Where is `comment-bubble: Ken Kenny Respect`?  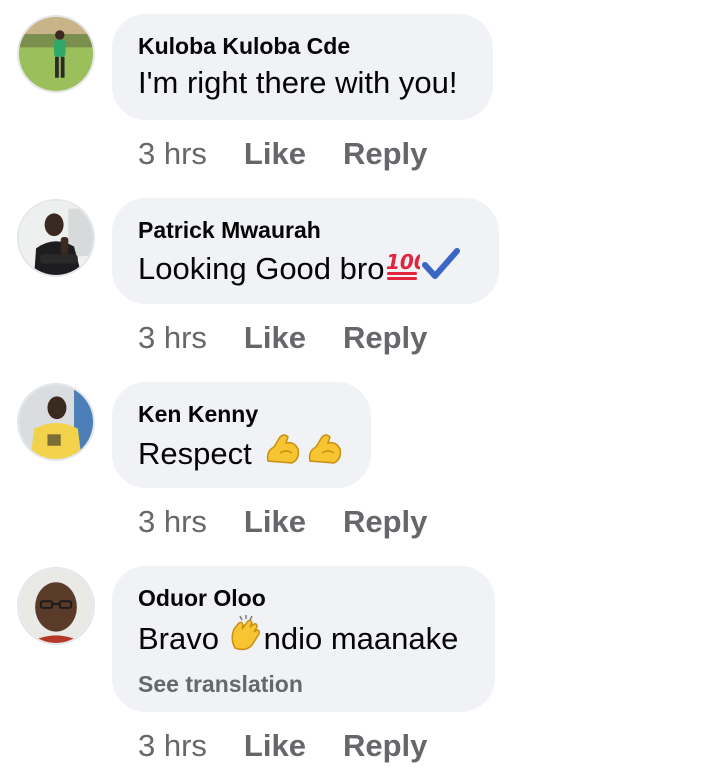
comment-bubble: Ken Kenny Respect is located at coordinates (241, 435).